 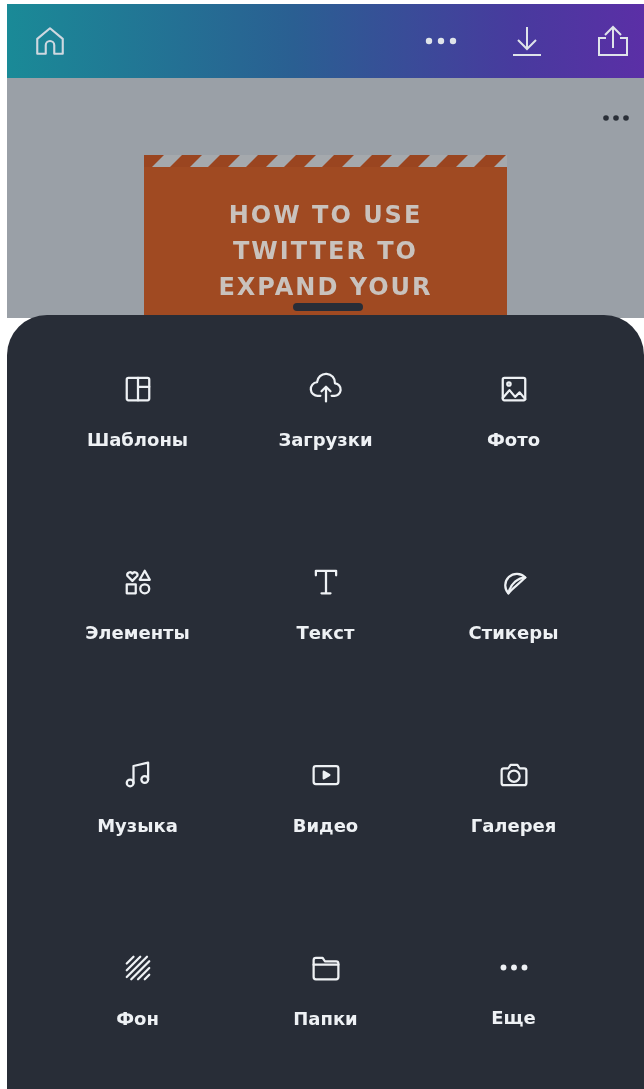 What do you see at coordinates (513, 820) in the screenshot?
I see `menu-tile: Галерея` at bounding box center [513, 820].